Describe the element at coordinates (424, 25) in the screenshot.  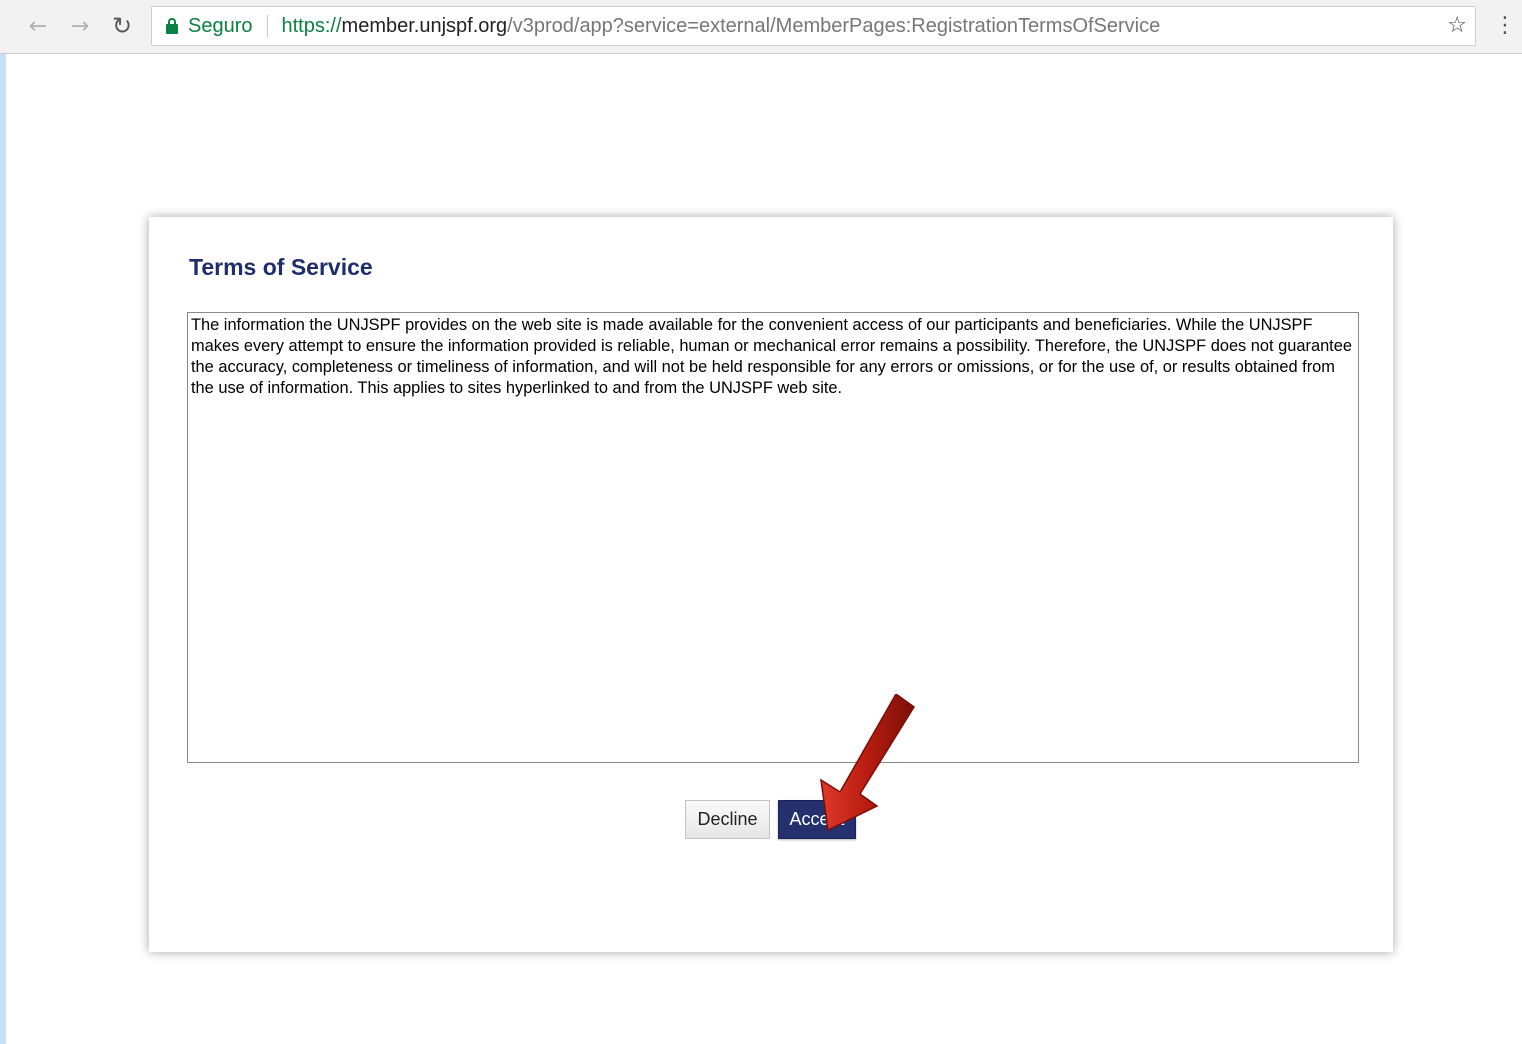
I see `url-host: member.unjspf.org` at that location.